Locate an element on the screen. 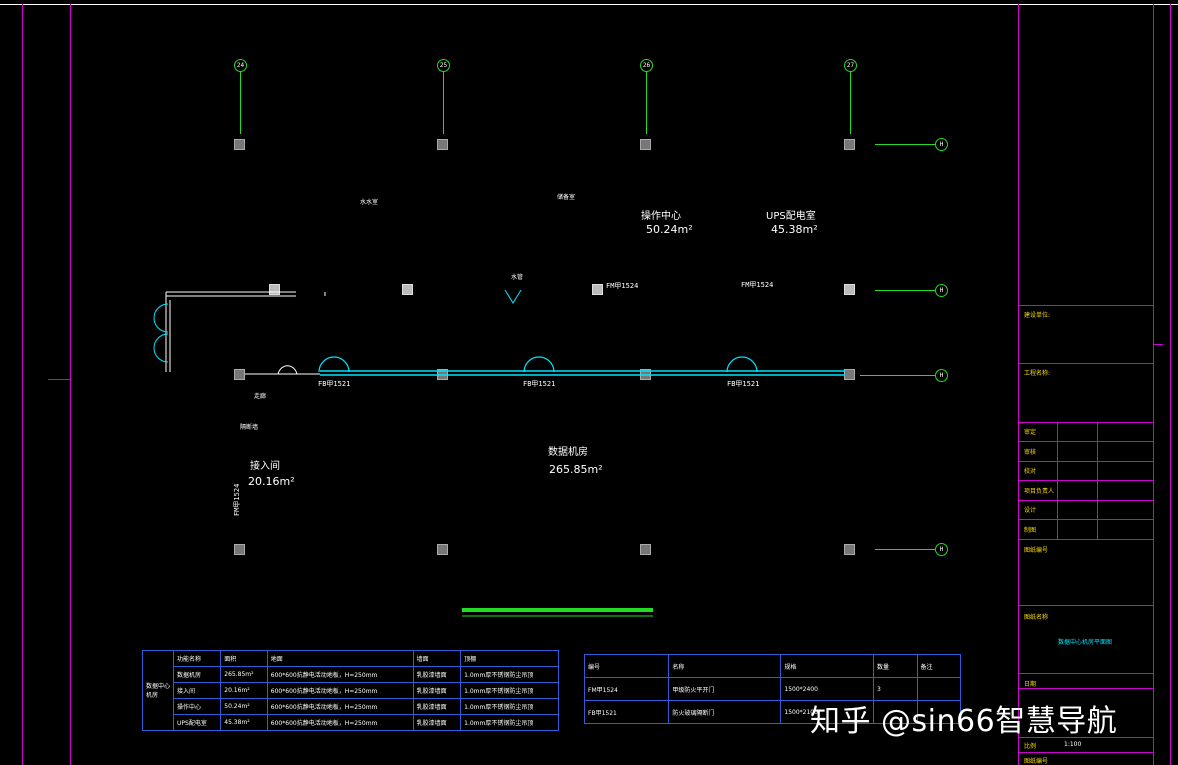 This screenshot has width=1178, height=765. table-cell: 操作中心 is located at coordinates (197, 706).